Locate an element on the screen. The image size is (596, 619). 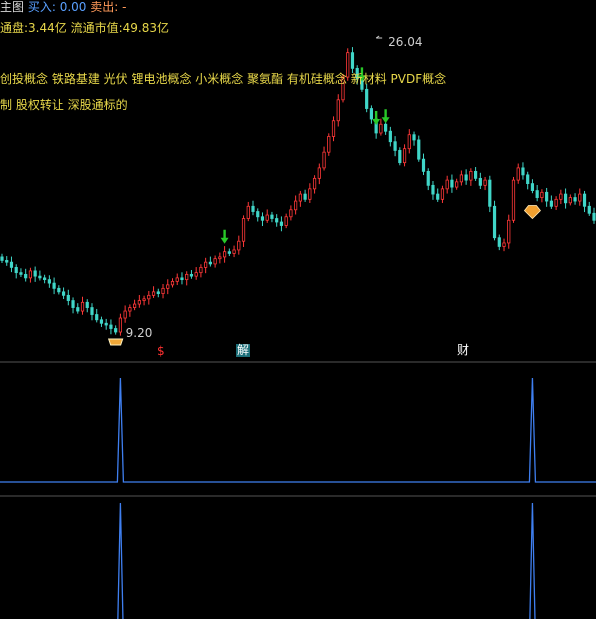
chart-header: 主图 买入: 0.00 卖出: - is located at coordinates (63, 7).